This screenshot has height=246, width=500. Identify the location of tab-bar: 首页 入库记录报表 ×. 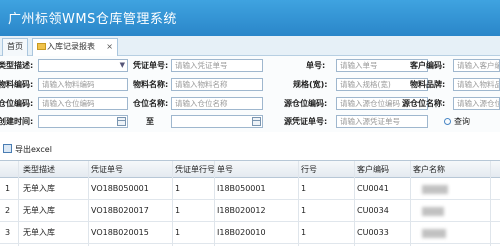
(250, 46).